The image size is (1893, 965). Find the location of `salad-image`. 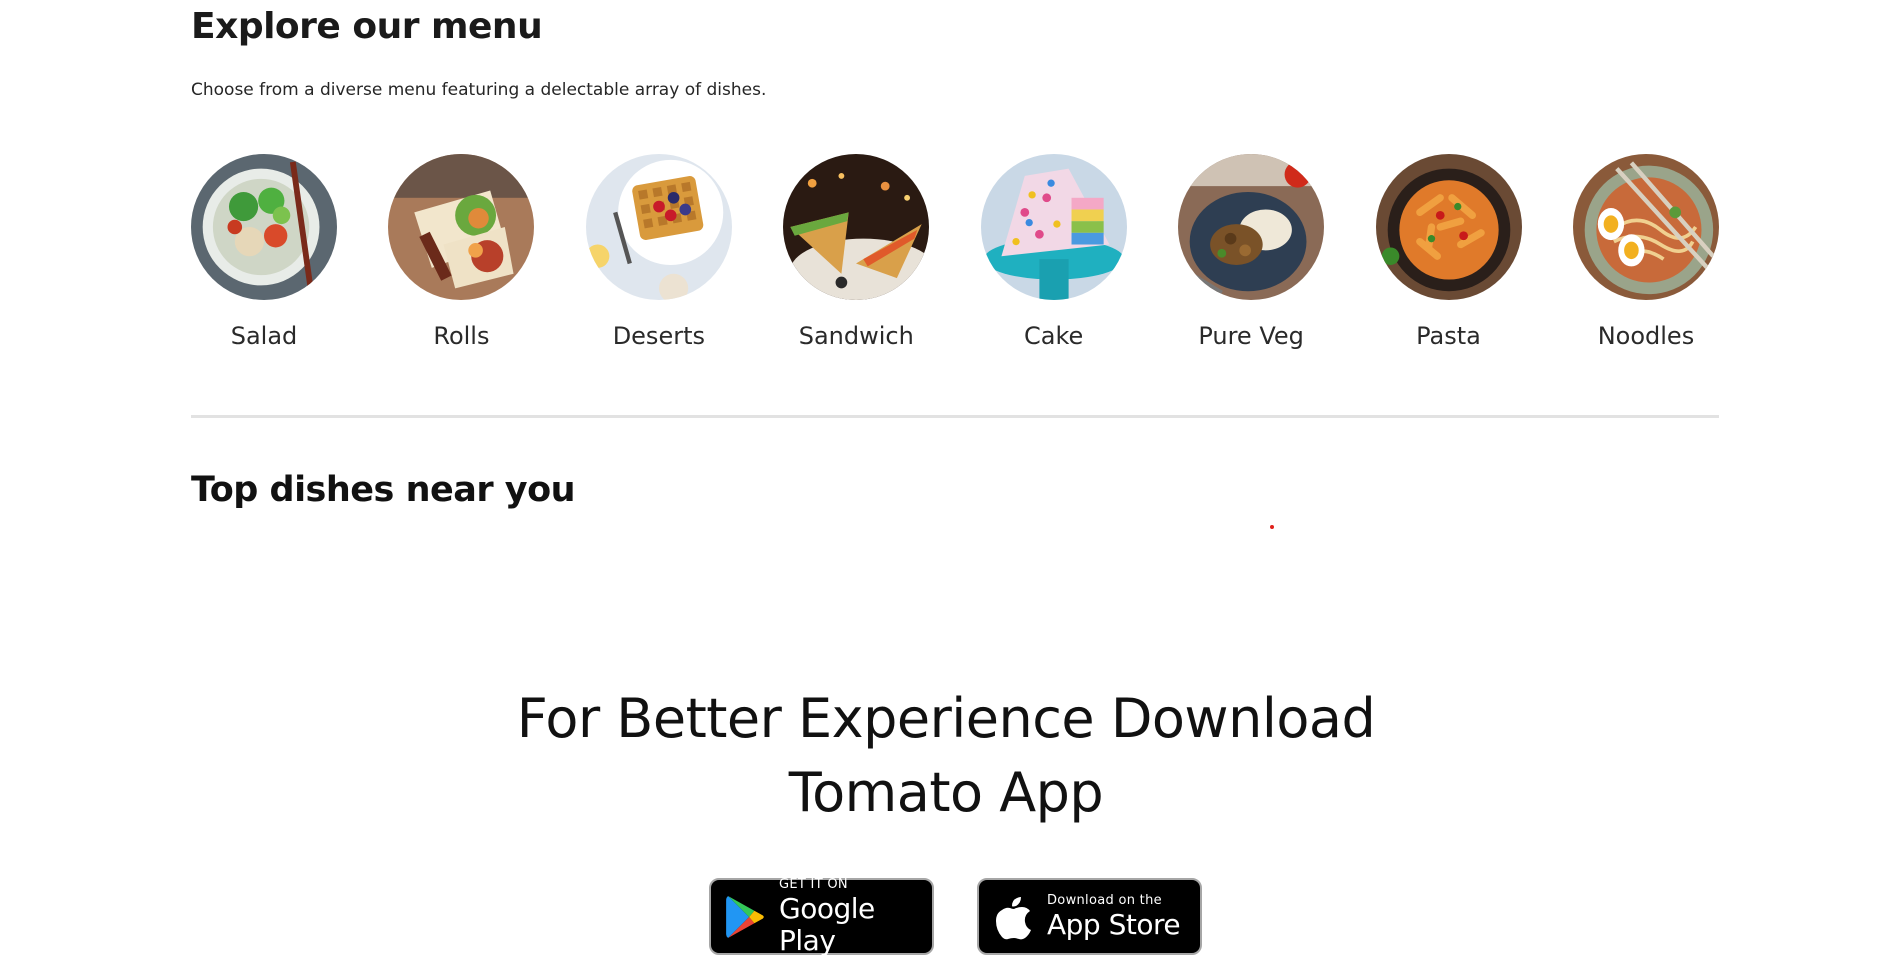

salad-image is located at coordinates (264, 227).